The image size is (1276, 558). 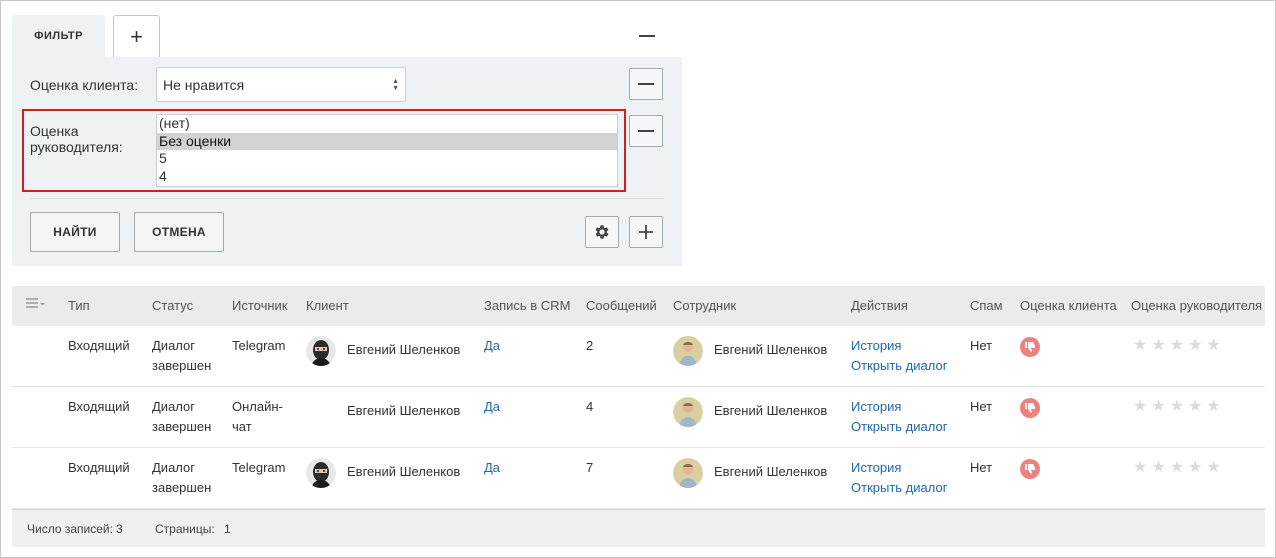 What do you see at coordinates (387, 159) in the screenshot?
I see `listbox-option: 5` at bounding box center [387, 159].